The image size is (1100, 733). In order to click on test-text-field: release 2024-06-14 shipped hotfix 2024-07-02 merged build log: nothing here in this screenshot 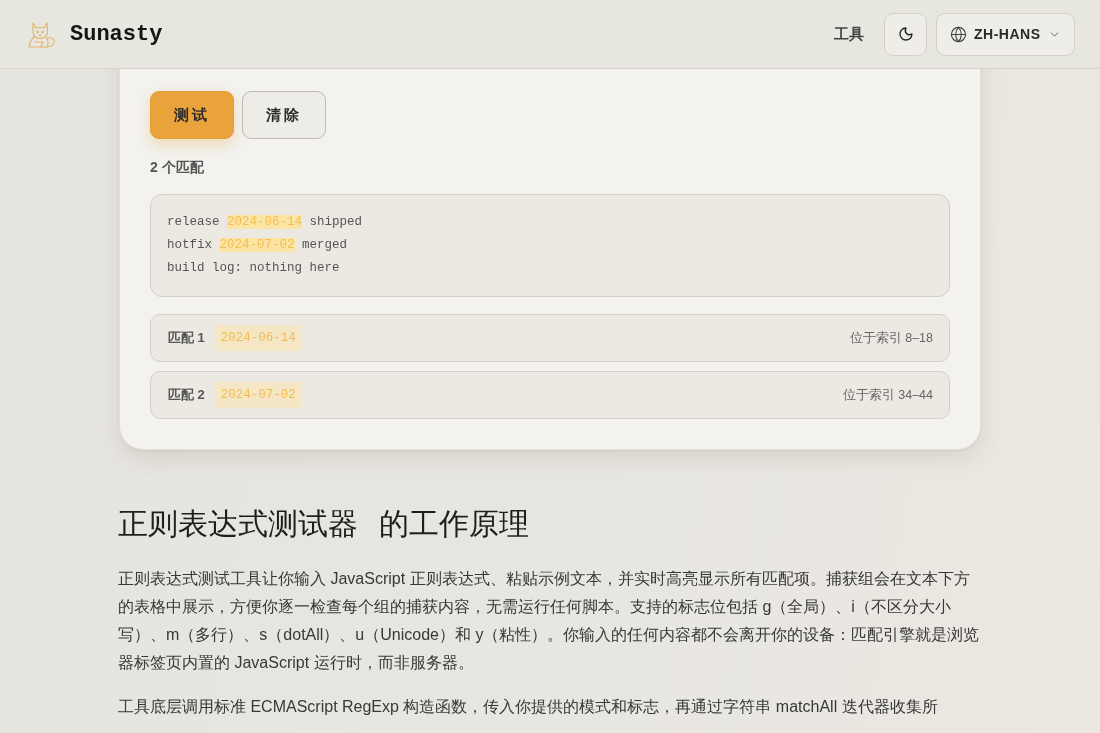, I will do `click(550, 245)`.